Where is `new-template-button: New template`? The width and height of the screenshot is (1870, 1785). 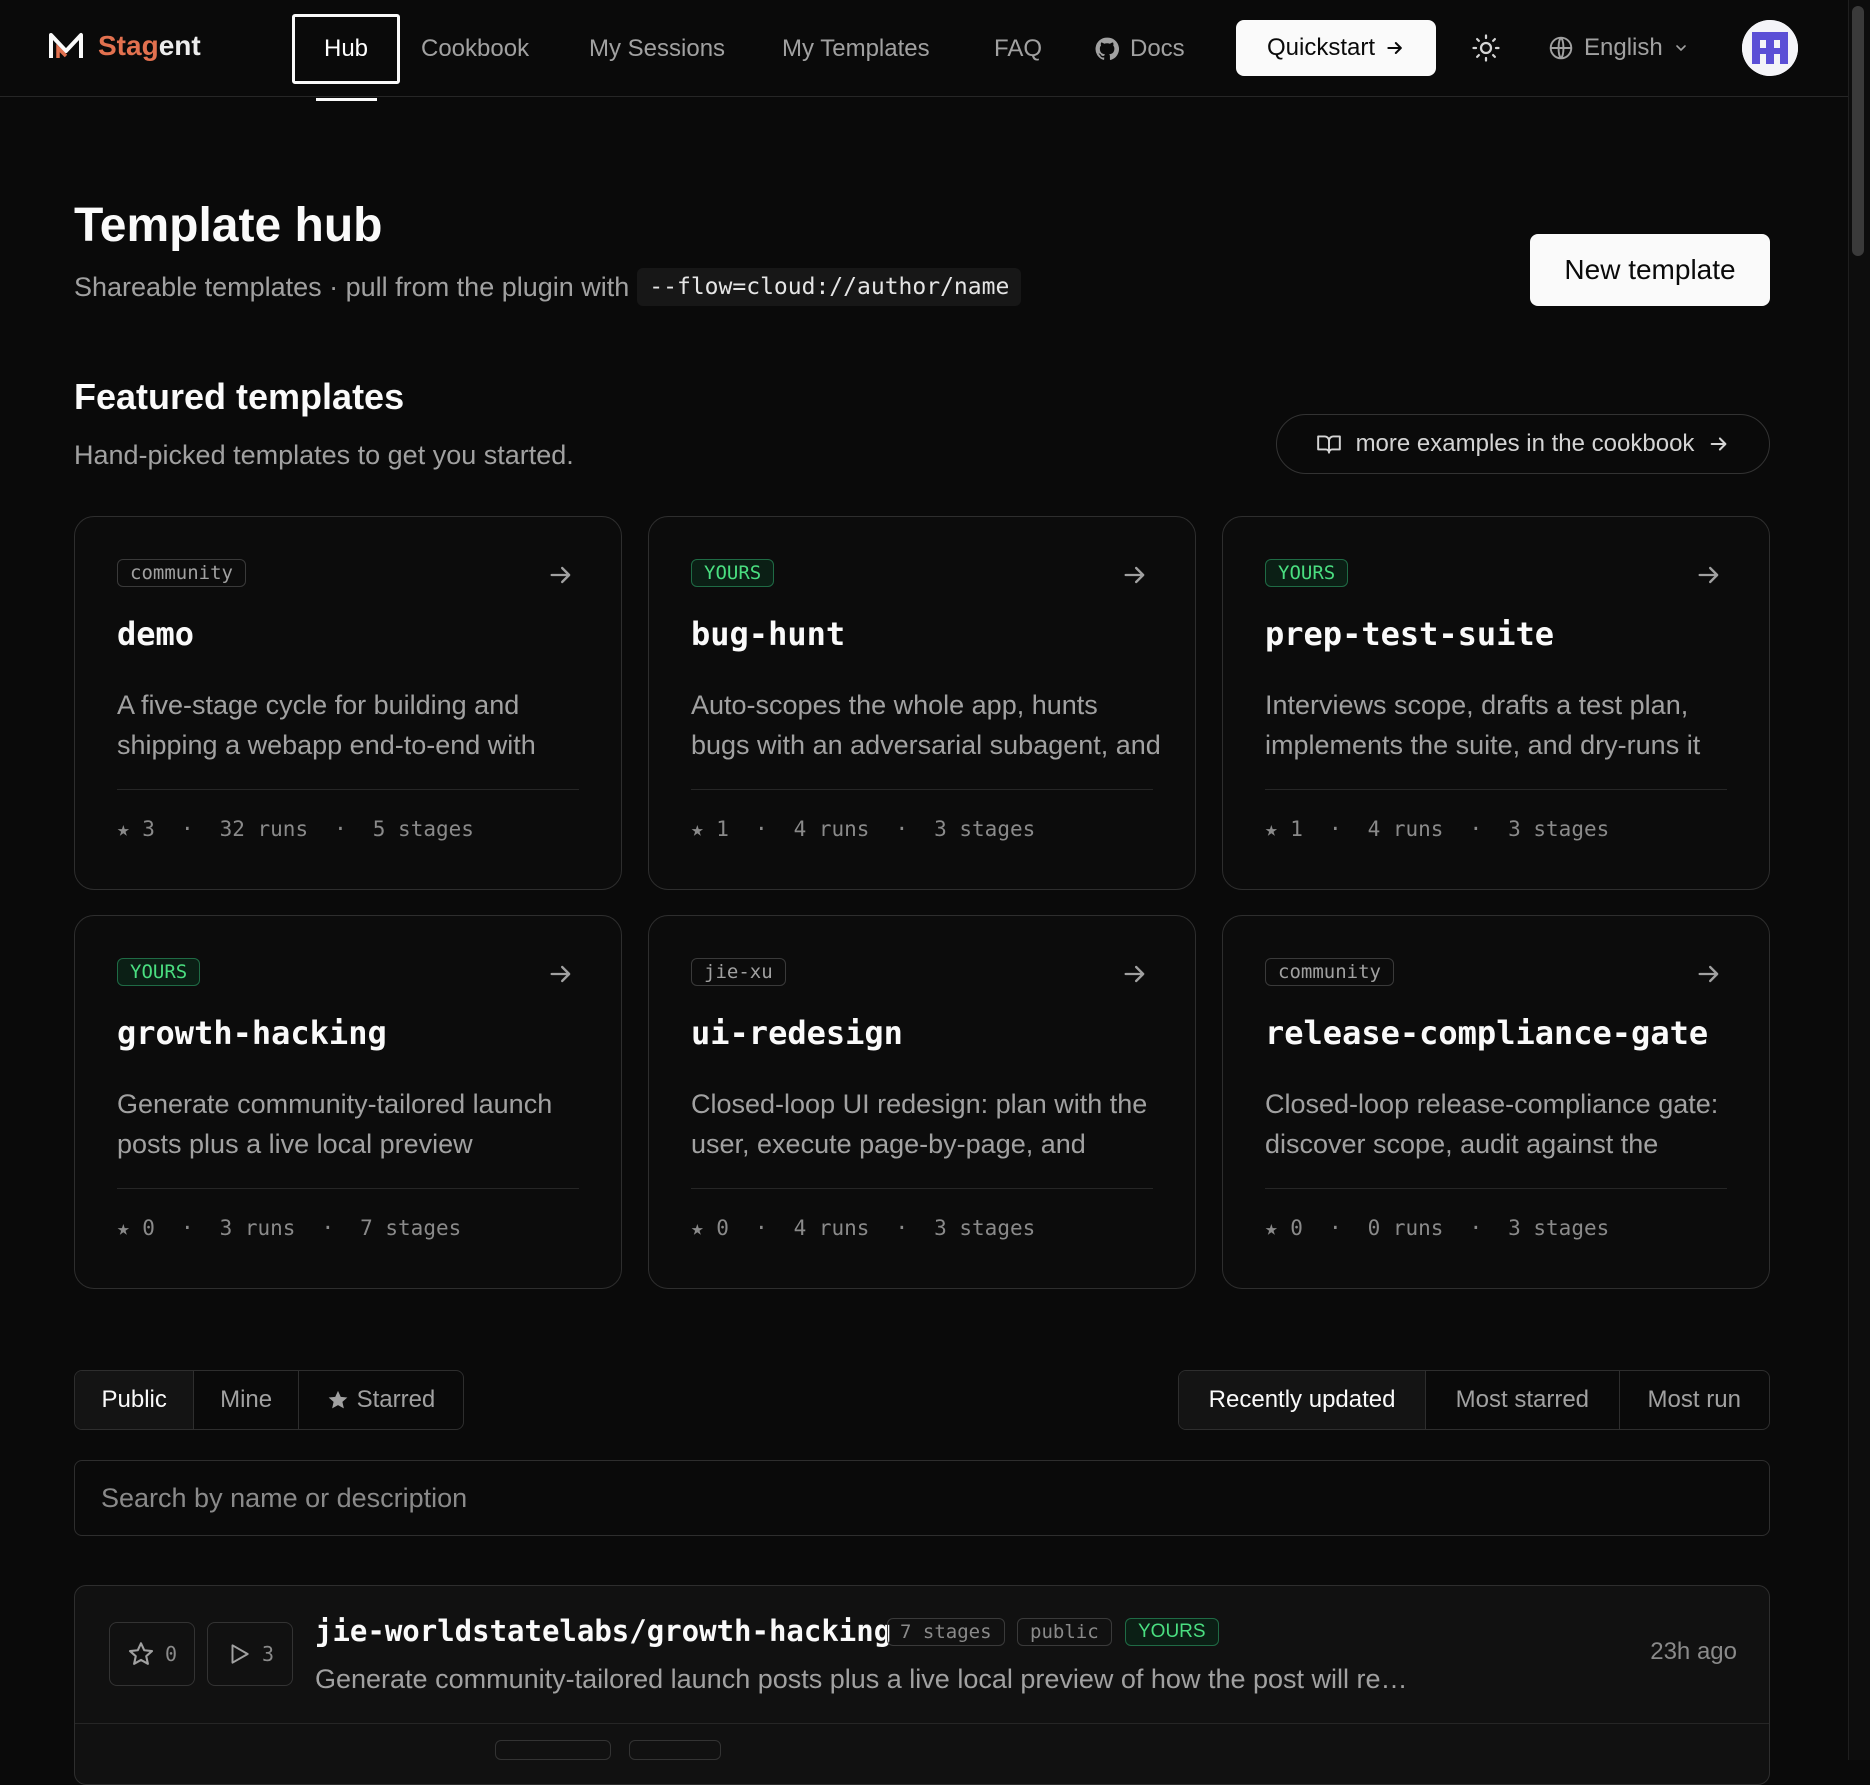
new-template-button: New template is located at coordinates (1650, 270).